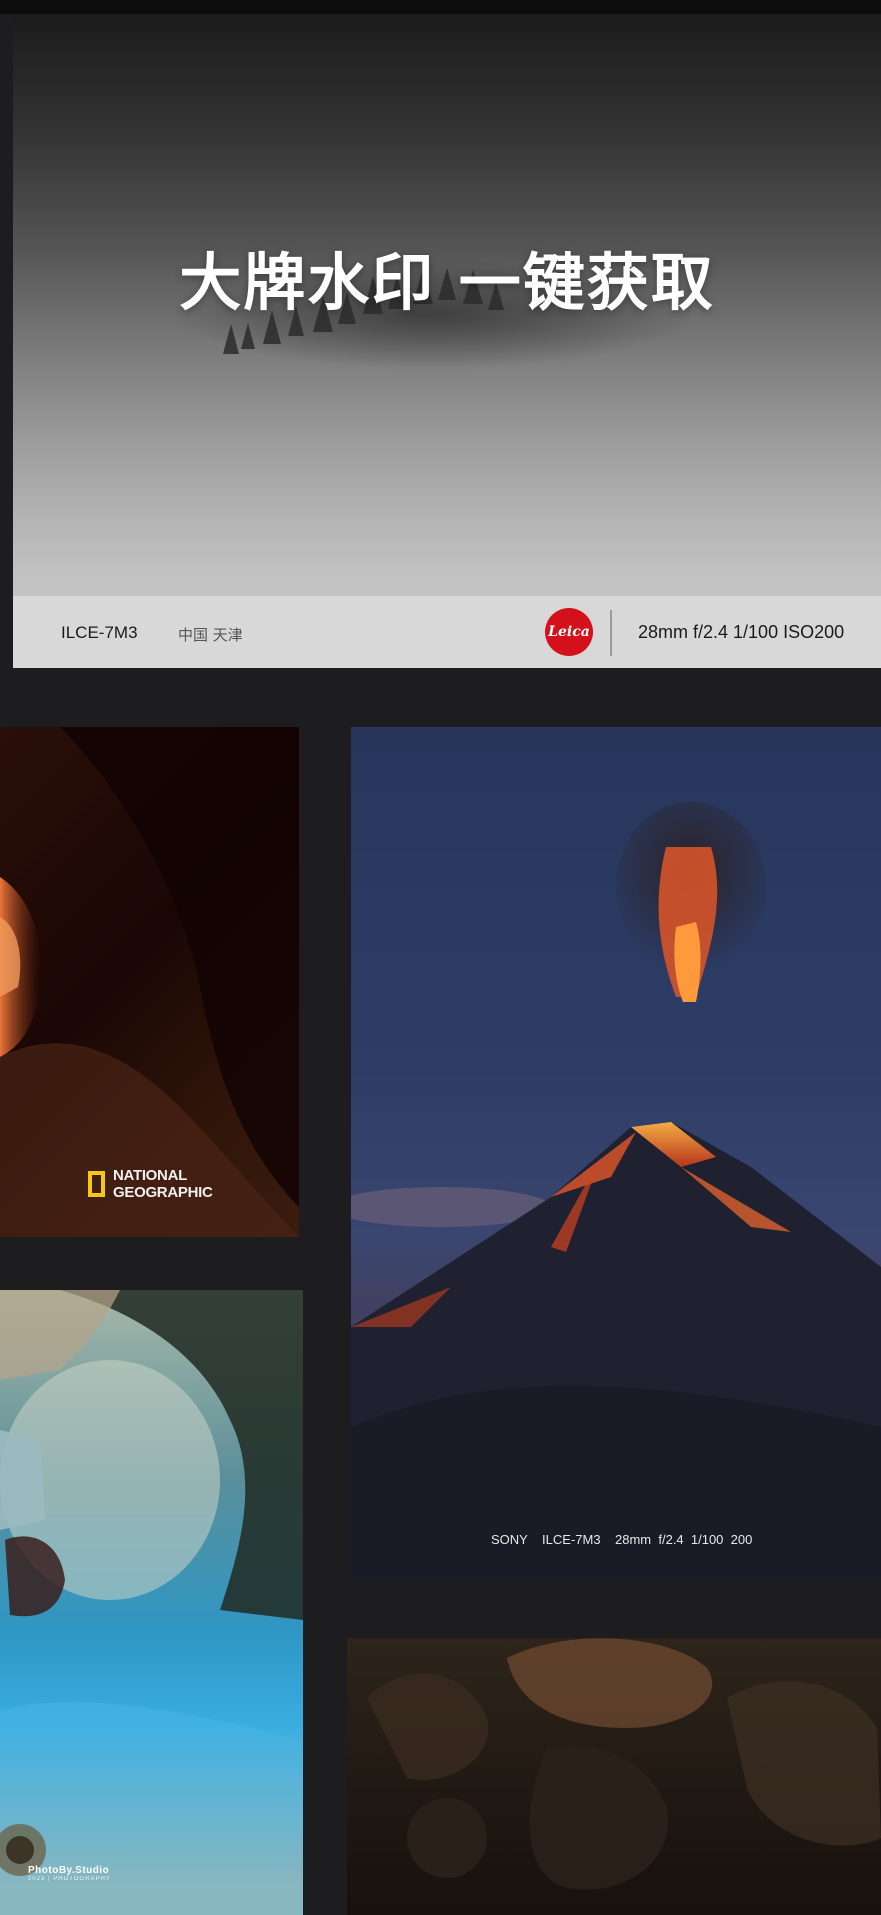 The width and height of the screenshot is (881, 1915). I want to click on canyon-photo, so click(149, 982).